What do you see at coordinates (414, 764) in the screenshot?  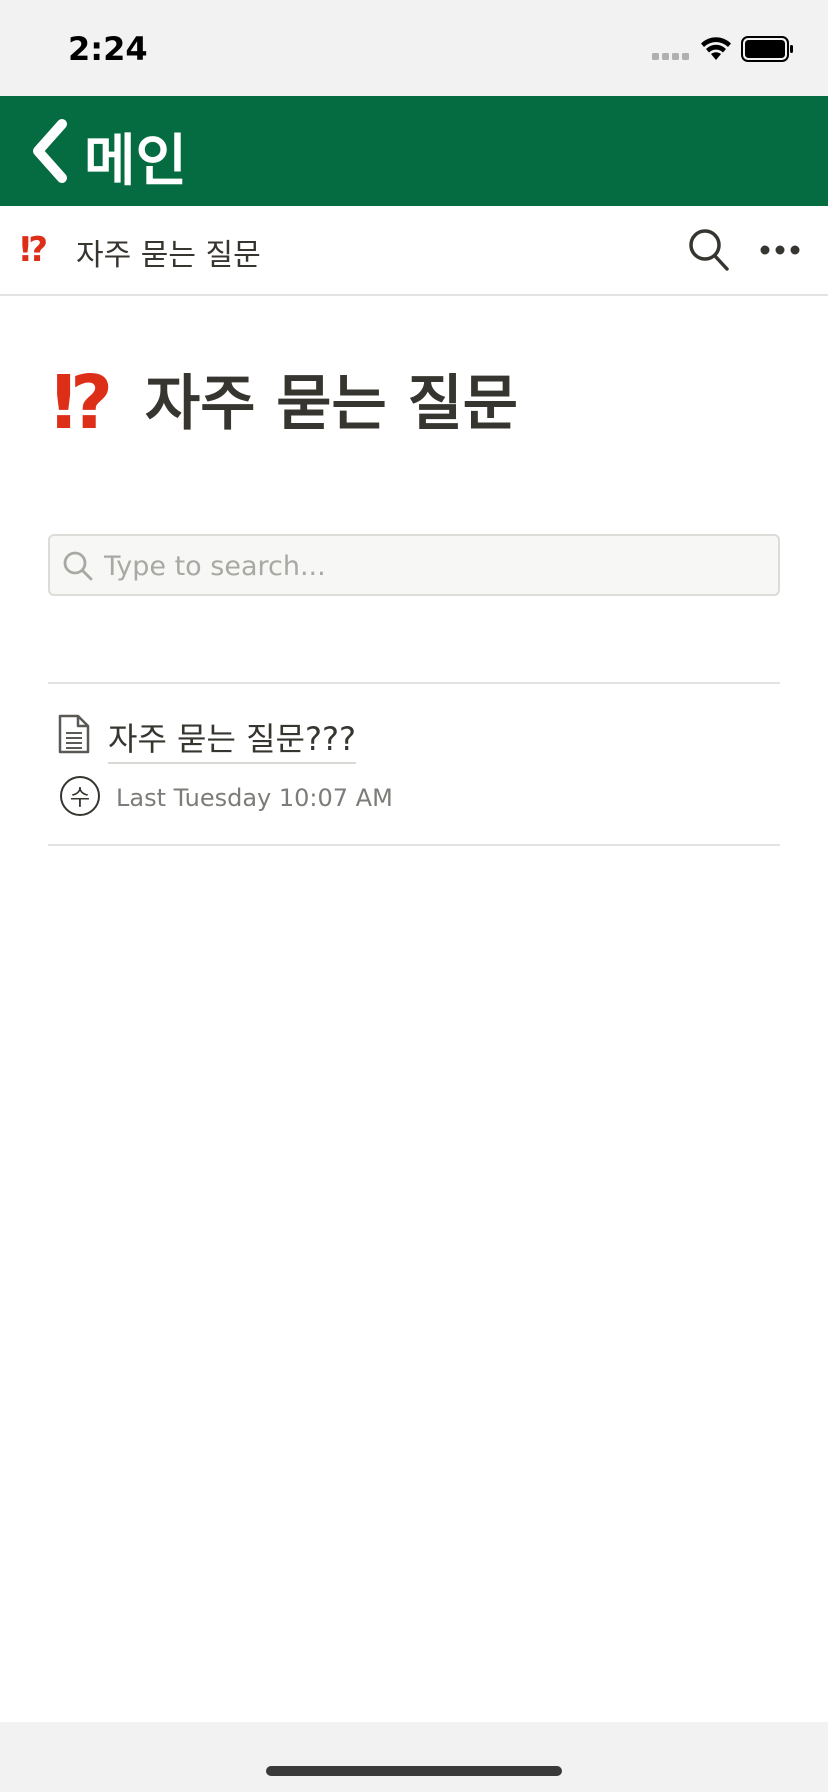 I see `list-item: 자주 묻는 질문??? 수 Last Tuesday 10:07 AM` at bounding box center [414, 764].